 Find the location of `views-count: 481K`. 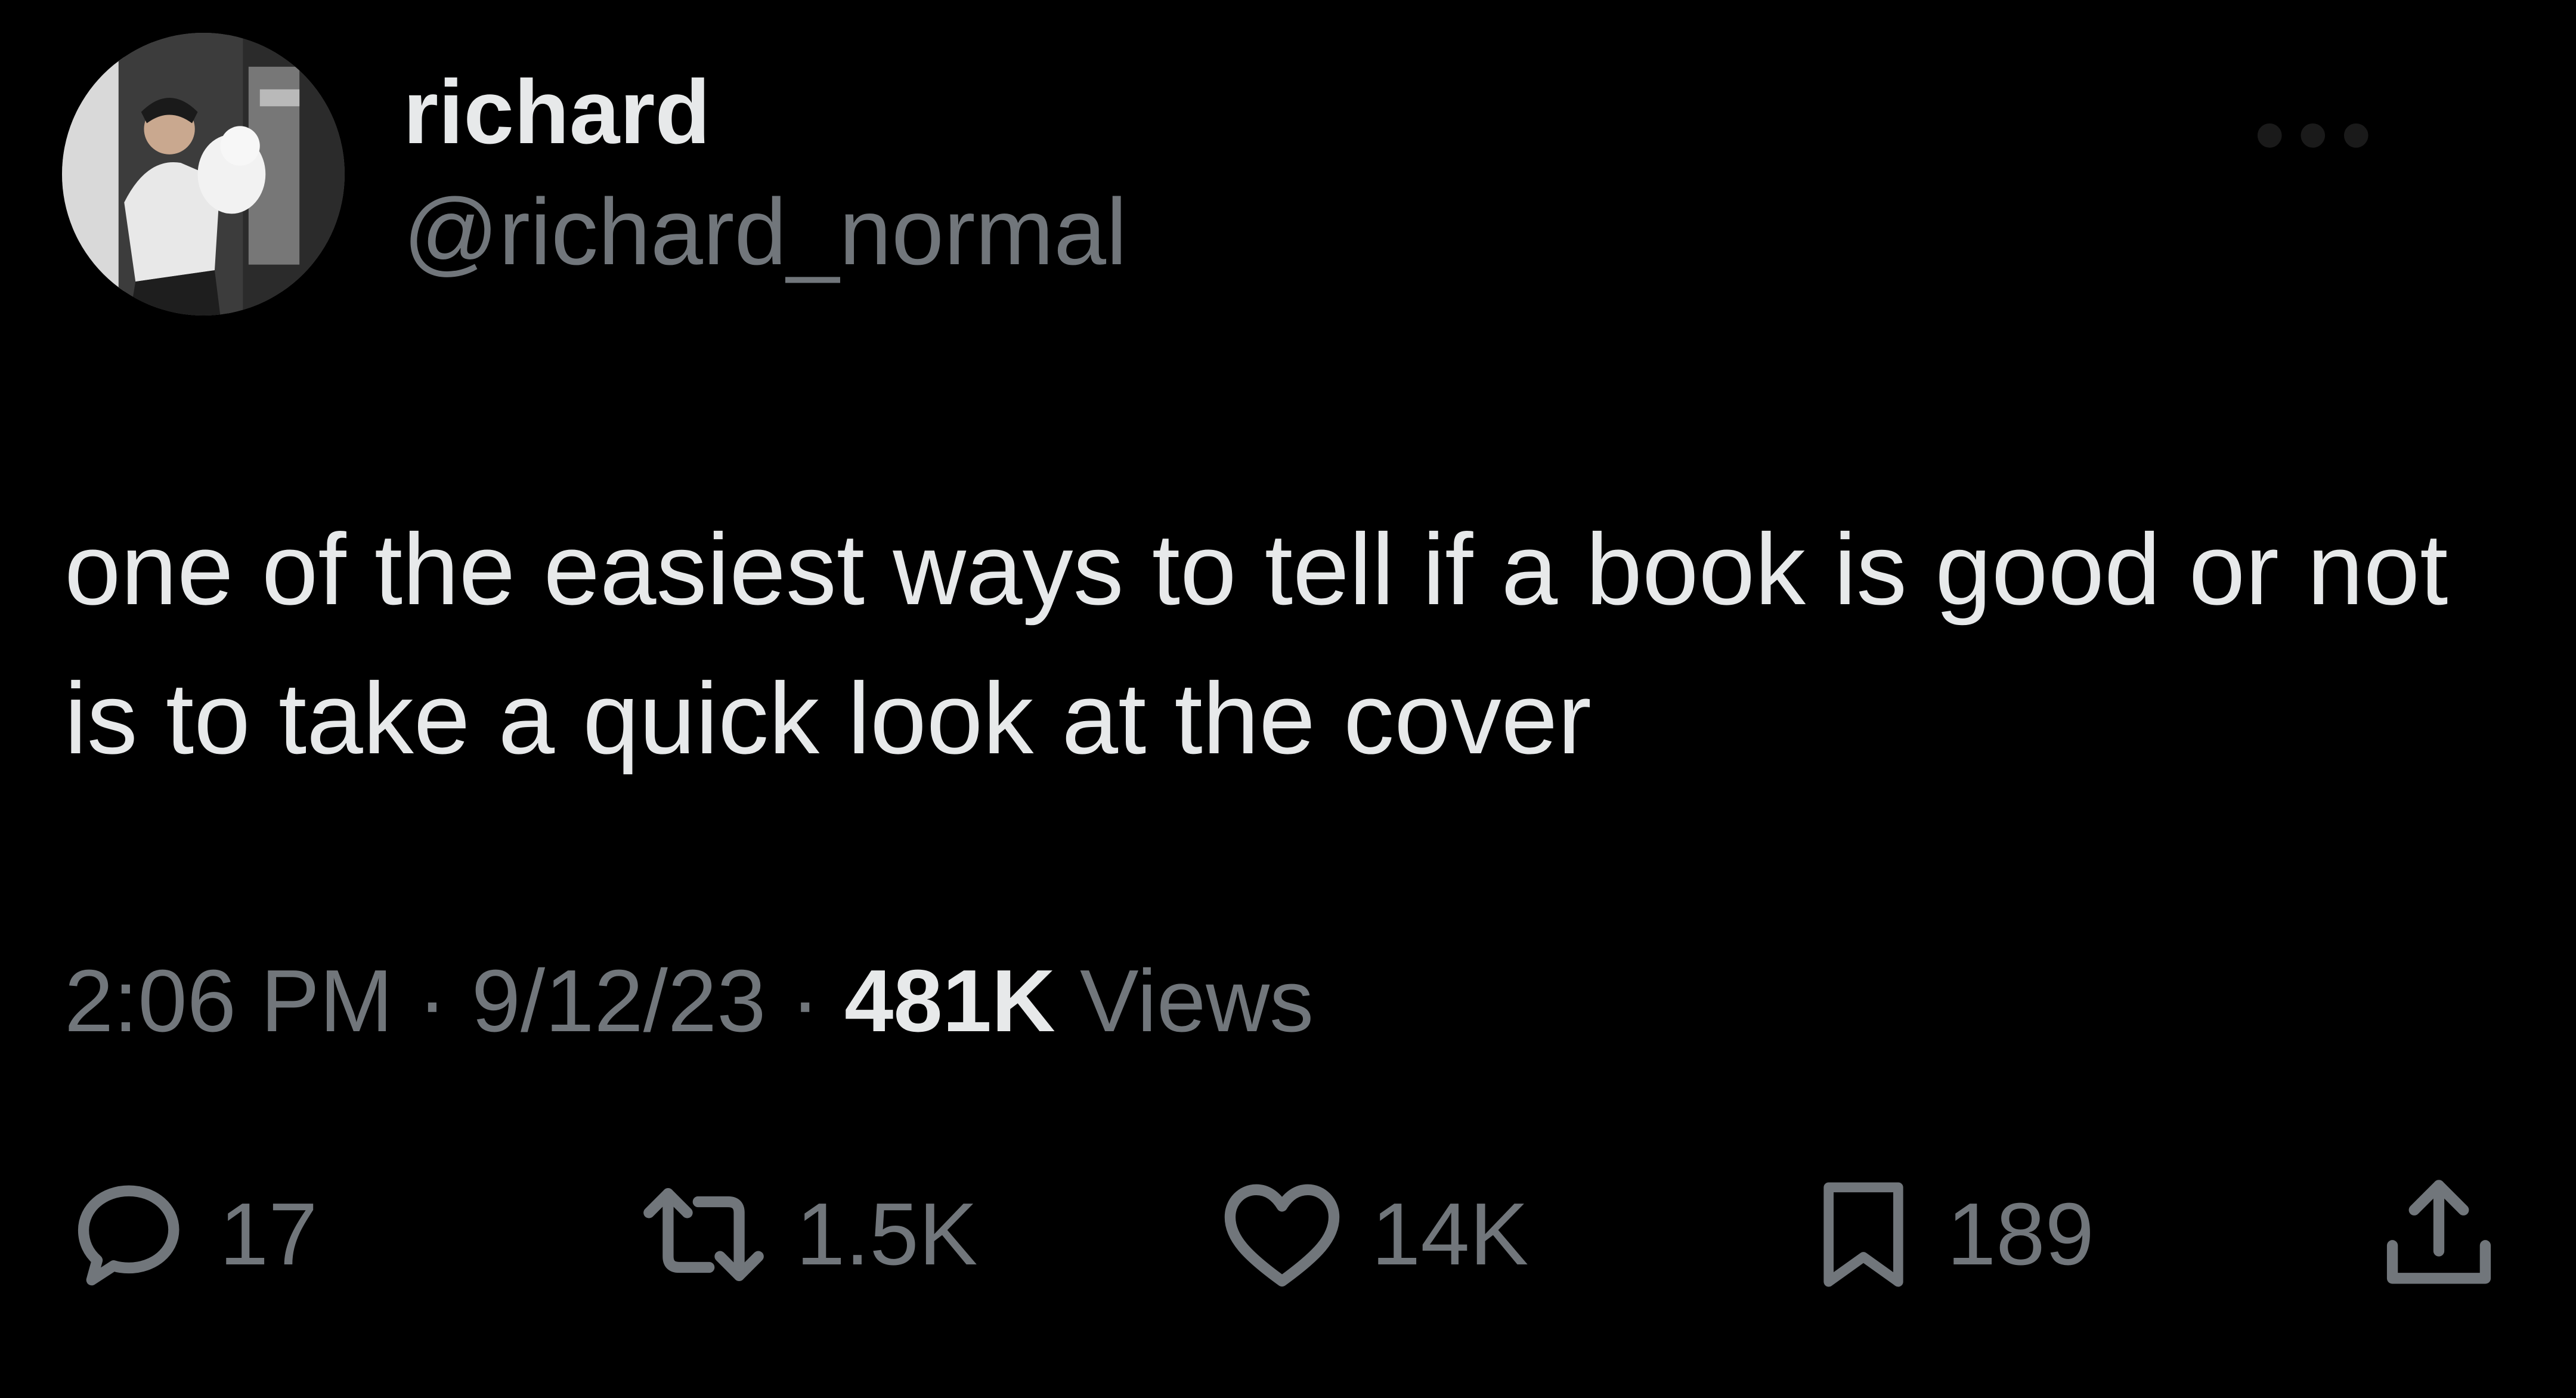

views-count: 481K is located at coordinates (950, 1001).